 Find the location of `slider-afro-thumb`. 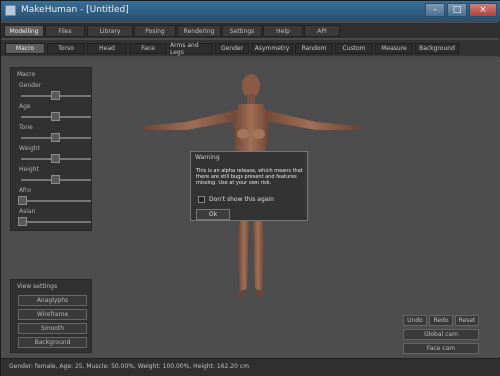

slider-afro-thumb is located at coordinates (22, 200).